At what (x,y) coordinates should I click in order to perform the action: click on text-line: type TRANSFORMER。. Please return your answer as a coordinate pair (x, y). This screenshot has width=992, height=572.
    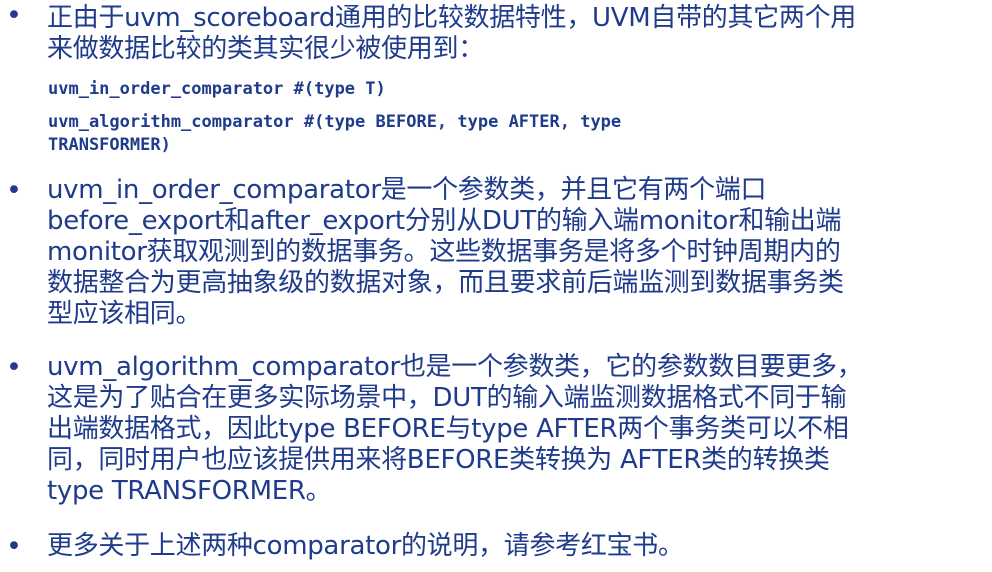
    Looking at the image, I should click on (189, 491).